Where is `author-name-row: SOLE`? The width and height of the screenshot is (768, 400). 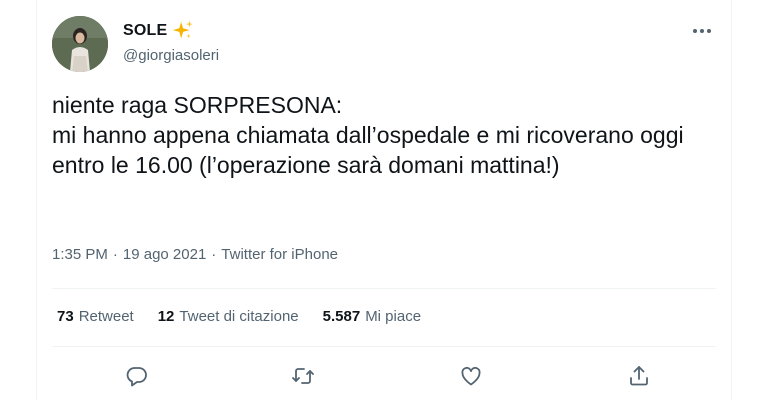 author-name-row: SOLE is located at coordinates (158, 31).